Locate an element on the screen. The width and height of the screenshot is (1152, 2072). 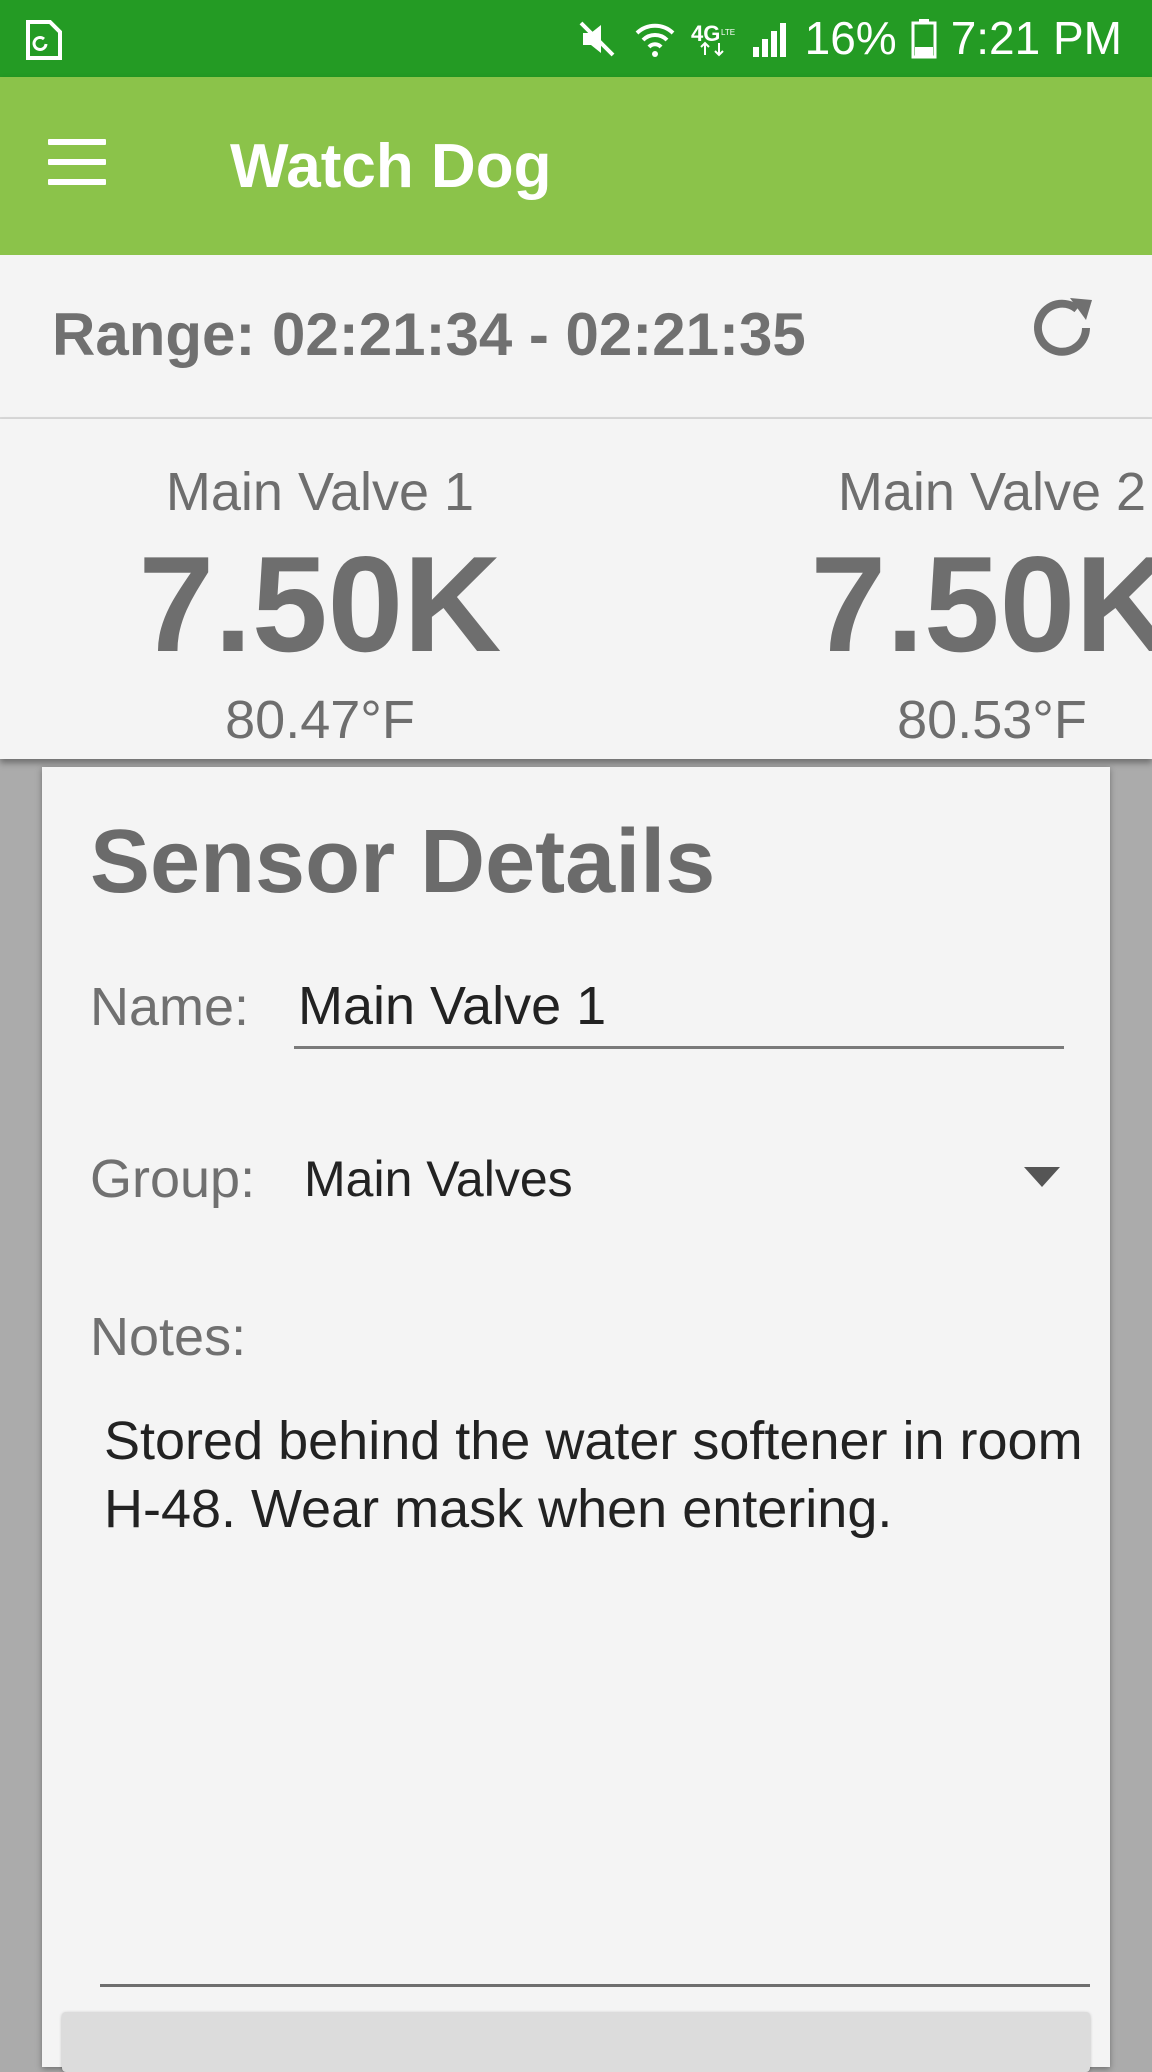
range-label: Range: 02:21:34 - 02:21:35 is located at coordinates (429, 334).